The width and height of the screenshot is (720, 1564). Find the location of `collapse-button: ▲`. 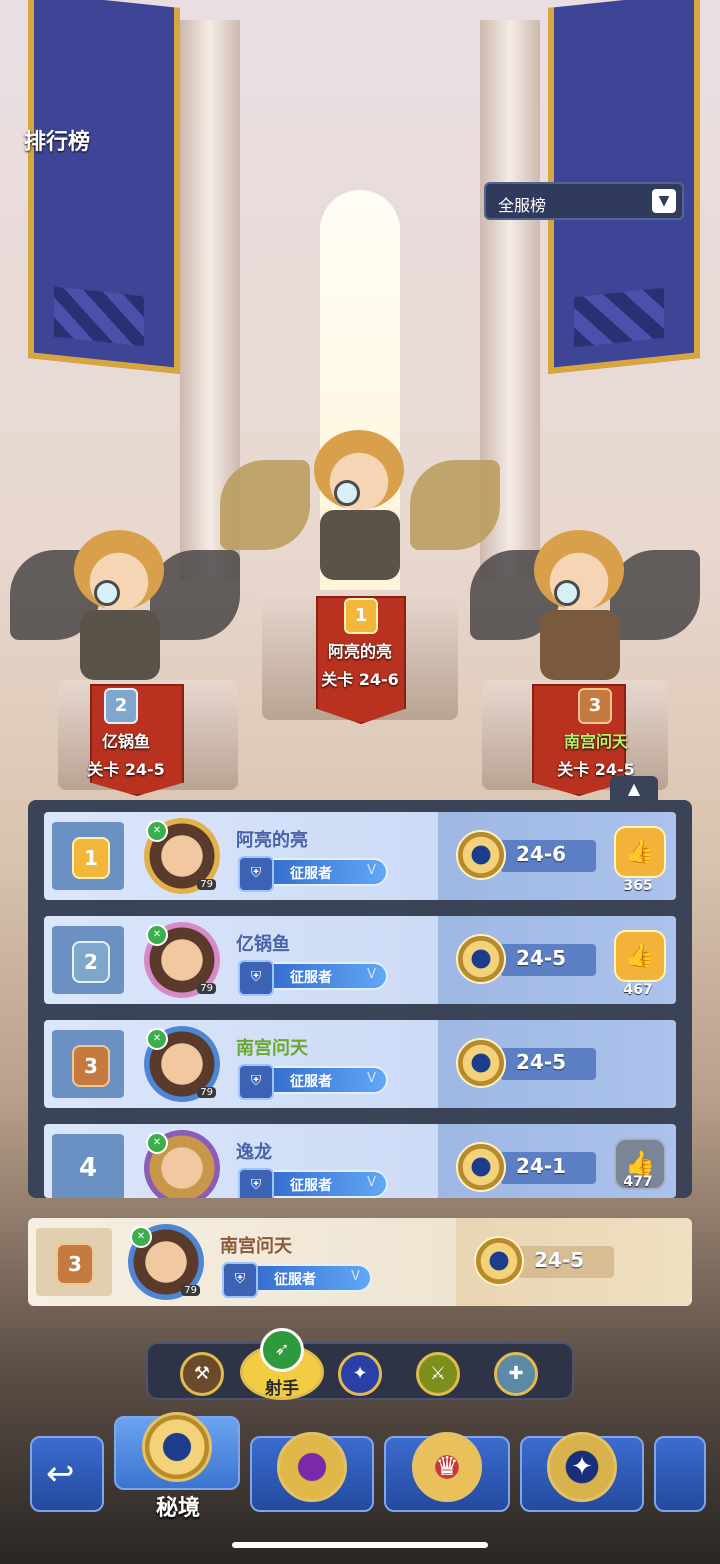

collapse-button: ▲ is located at coordinates (634, 789).